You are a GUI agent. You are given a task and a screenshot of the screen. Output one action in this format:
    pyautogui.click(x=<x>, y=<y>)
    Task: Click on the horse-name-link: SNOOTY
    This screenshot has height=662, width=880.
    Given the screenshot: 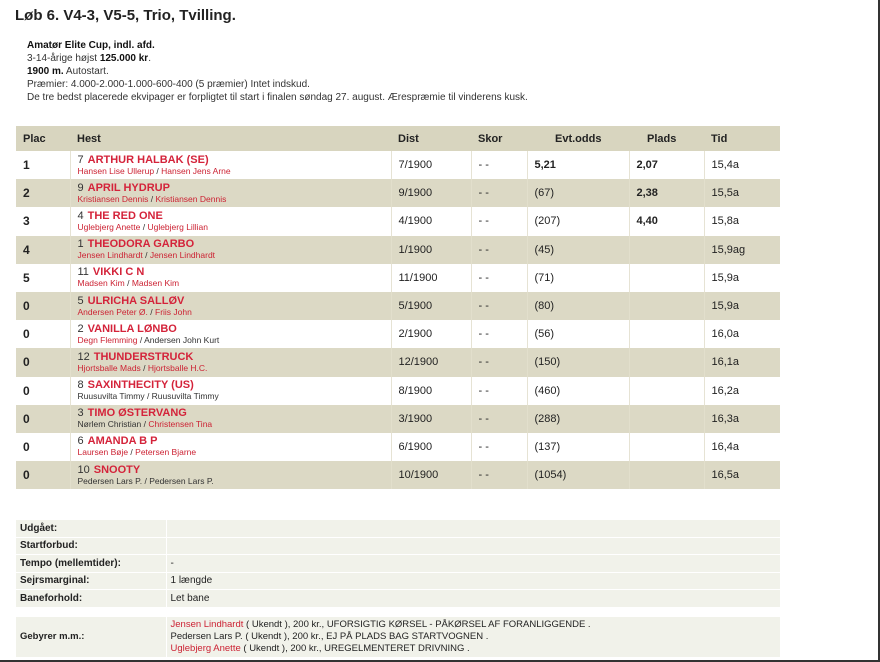 What is the action you would take?
    pyautogui.click(x=117, y=470)
    